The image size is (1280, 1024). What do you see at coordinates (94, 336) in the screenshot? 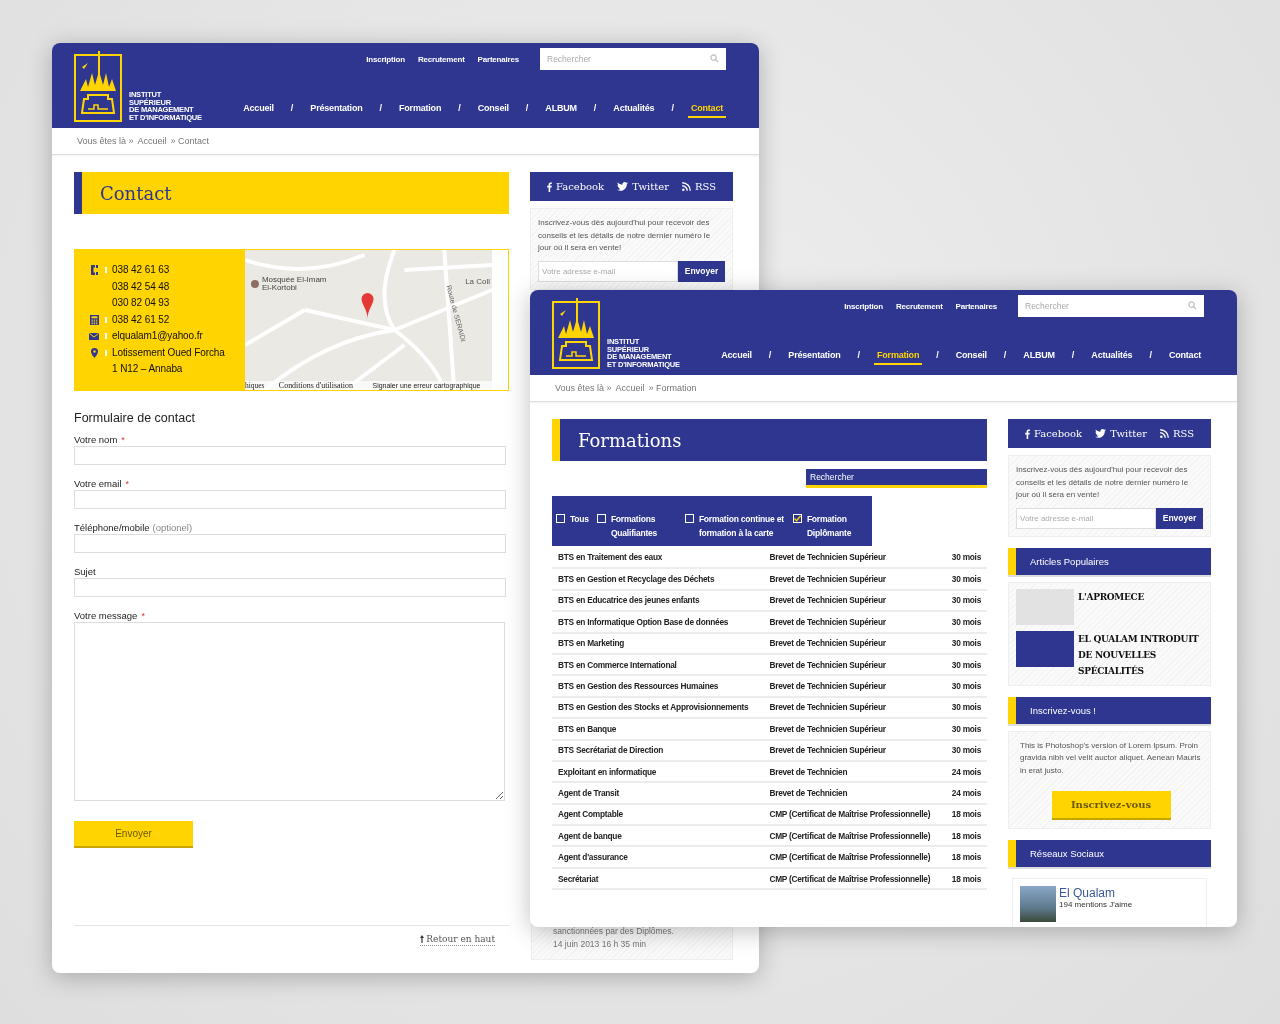
I see `envelope-icon` at bounding box center [94, 336].